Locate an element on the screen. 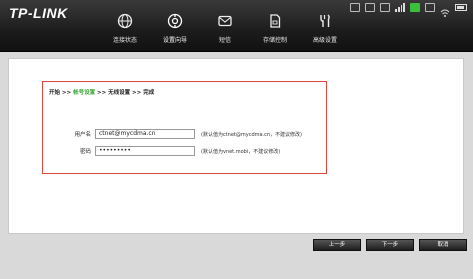  nav-label: 设置向导 is located at coordinates (174, 40).